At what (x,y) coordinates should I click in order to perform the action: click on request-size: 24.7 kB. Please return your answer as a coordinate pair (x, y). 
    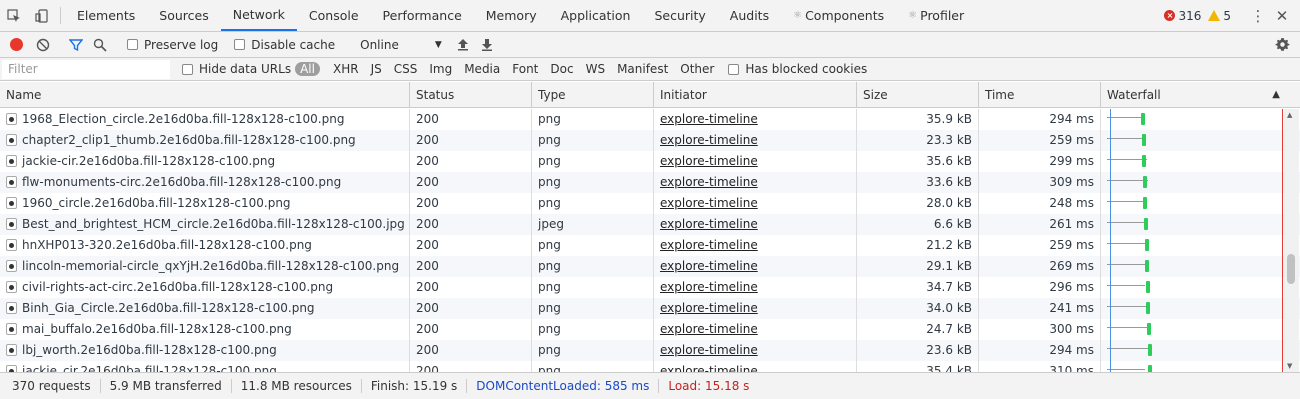
    Looking at the image, I should click on (918, 329).